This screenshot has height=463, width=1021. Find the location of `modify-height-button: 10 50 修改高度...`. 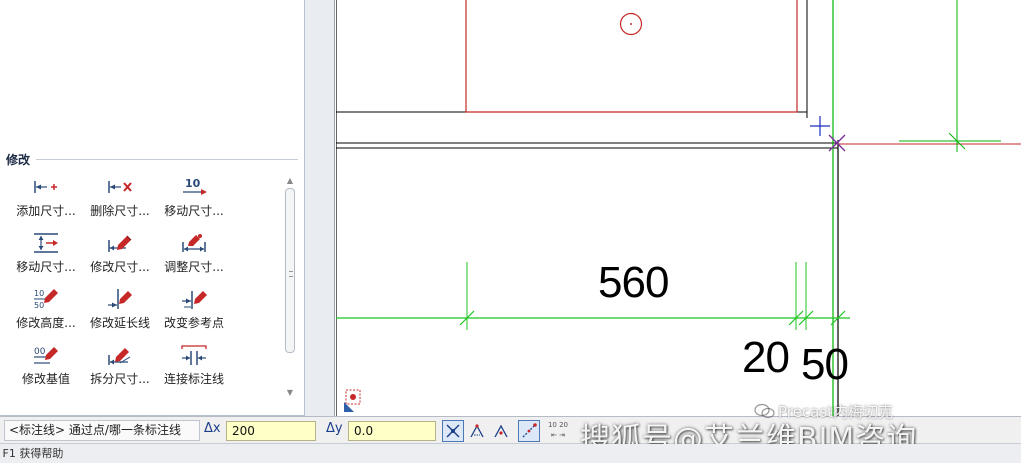

modify-height-button: 10 50 修改高度... is located at coordinates (46, 311).